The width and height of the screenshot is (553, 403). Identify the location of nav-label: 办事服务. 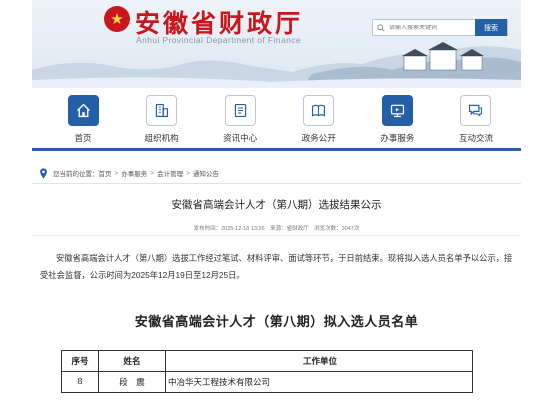
(397, 138).